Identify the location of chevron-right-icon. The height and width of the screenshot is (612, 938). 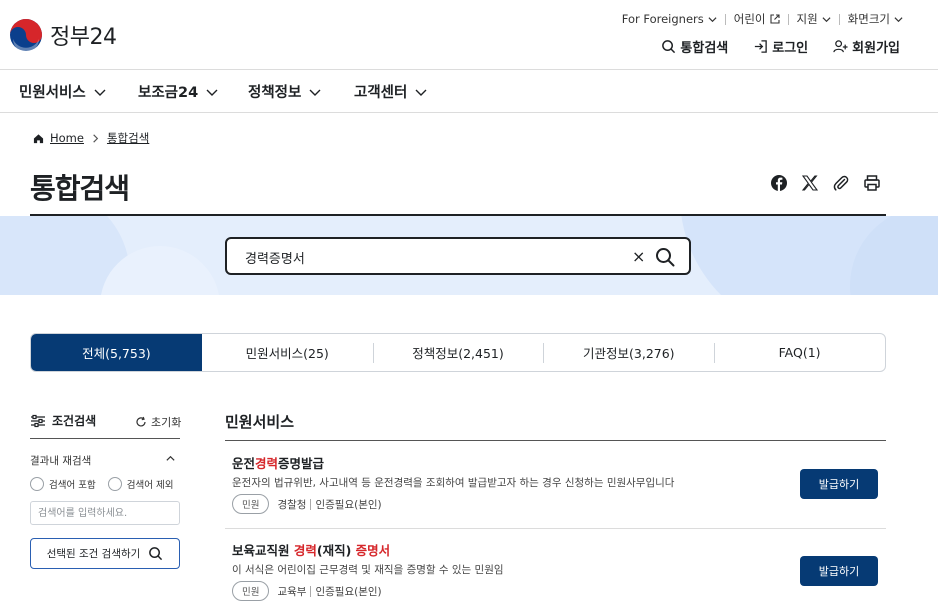
(96, 138).